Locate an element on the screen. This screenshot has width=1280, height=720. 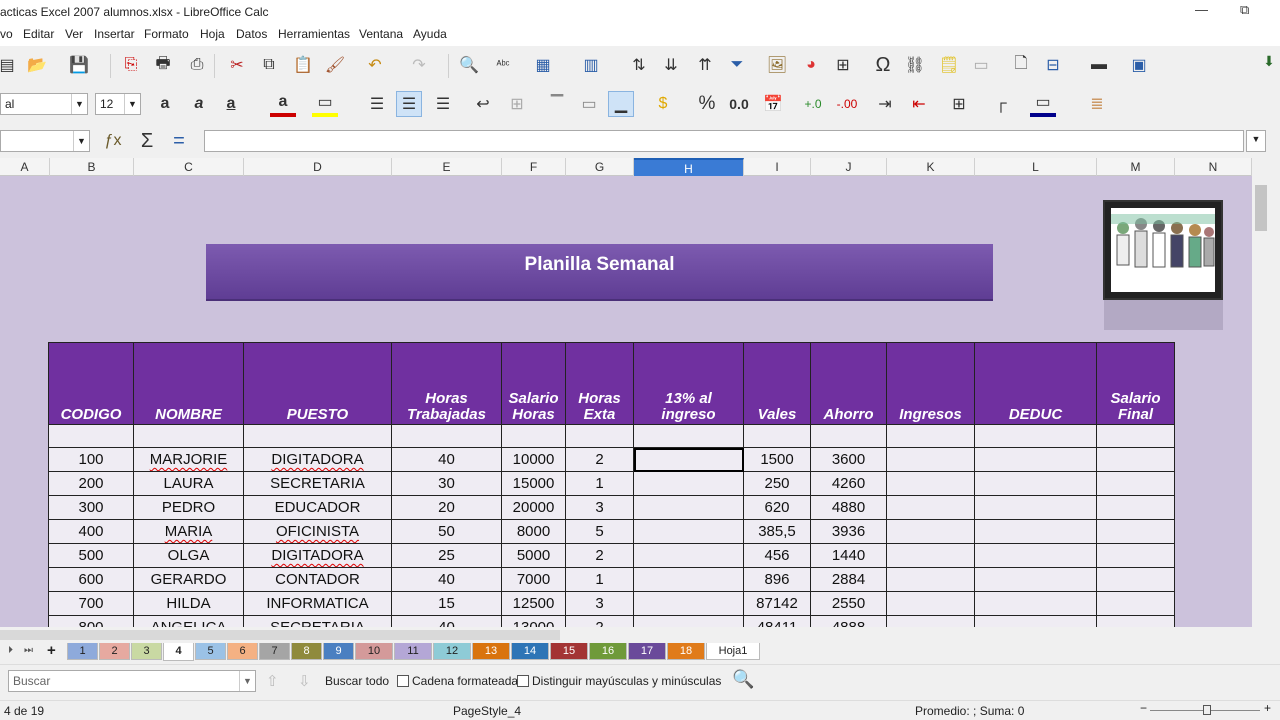
wrap-text-icon: ↩ is located at coordinates (483, 104).